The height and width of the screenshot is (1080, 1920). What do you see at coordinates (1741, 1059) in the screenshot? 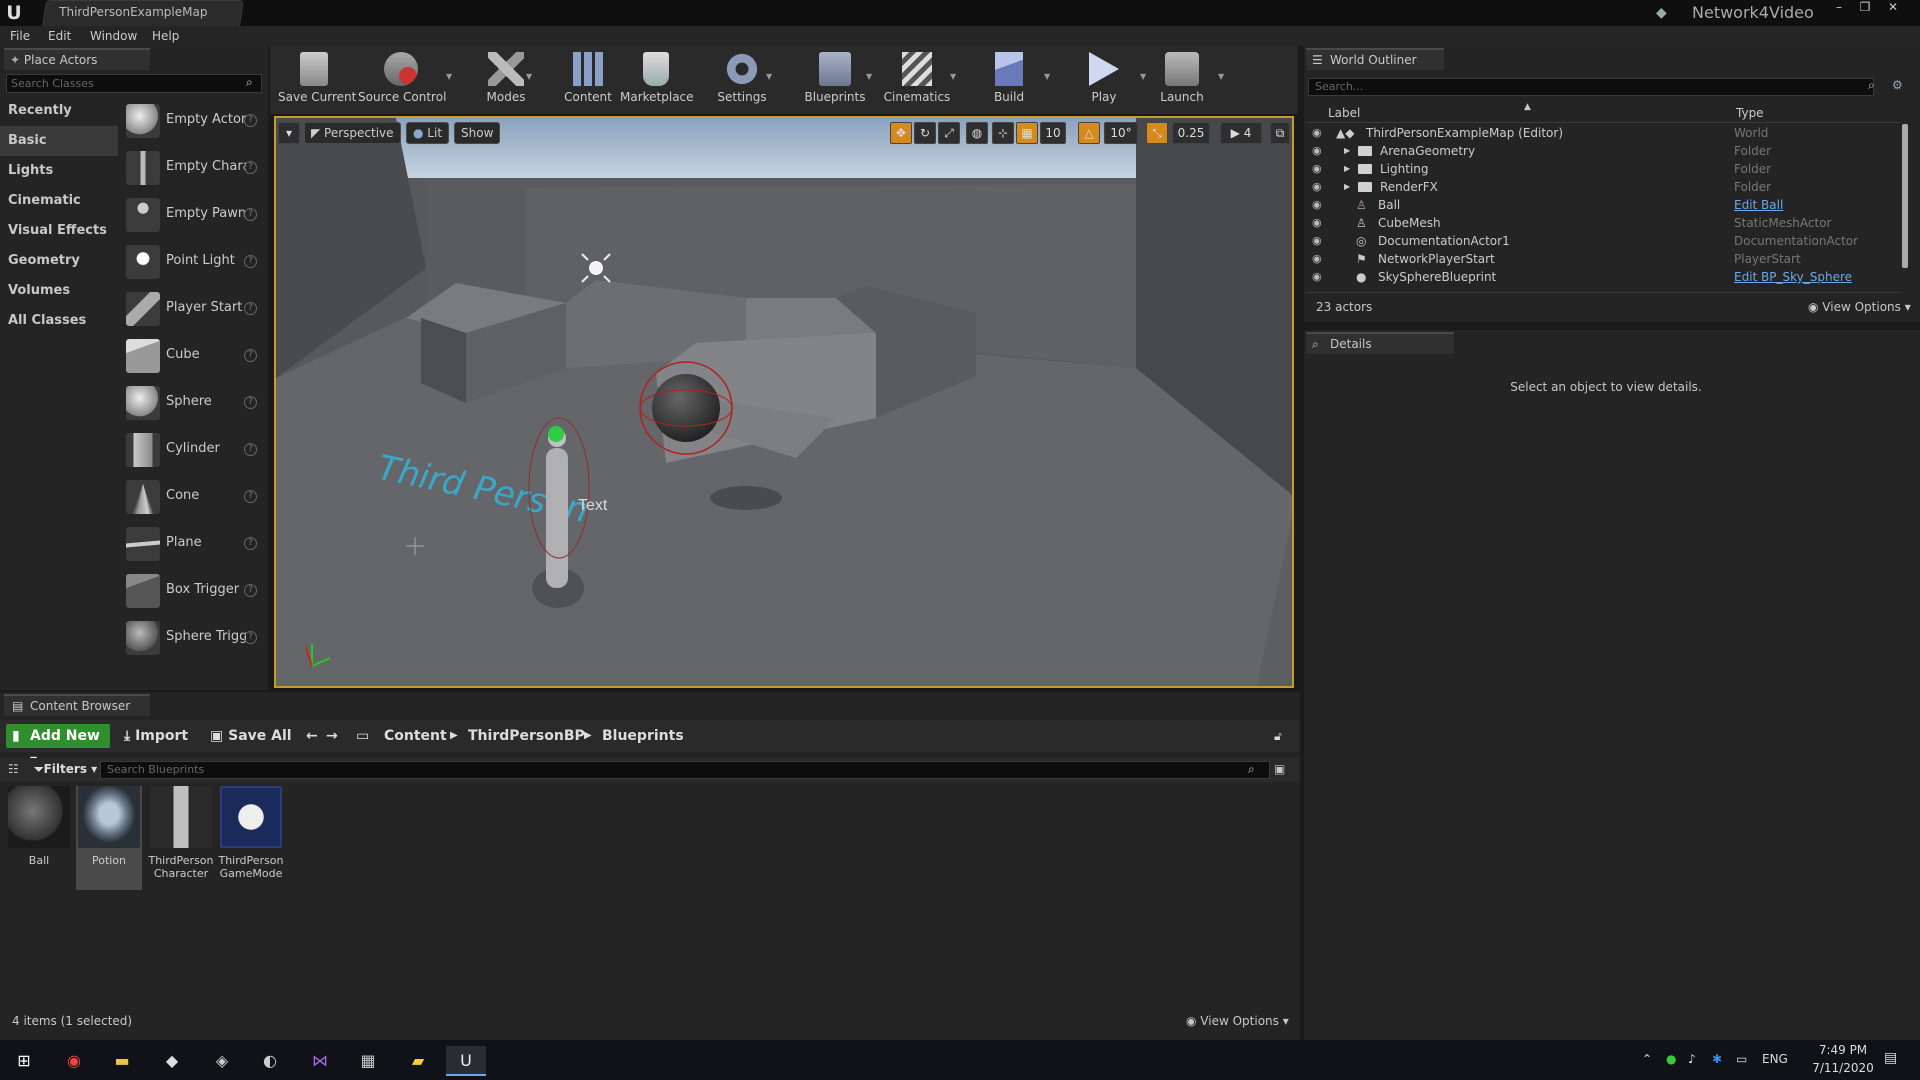
I see `network-icon: ▭` at bounding box center [1741, 1059].